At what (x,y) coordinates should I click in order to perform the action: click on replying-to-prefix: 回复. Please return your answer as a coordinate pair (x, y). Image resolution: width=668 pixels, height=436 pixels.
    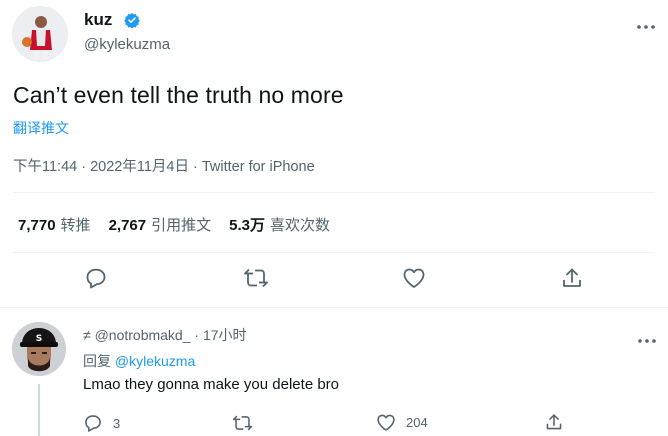
    Looking at the image, I should click on (97, 361).